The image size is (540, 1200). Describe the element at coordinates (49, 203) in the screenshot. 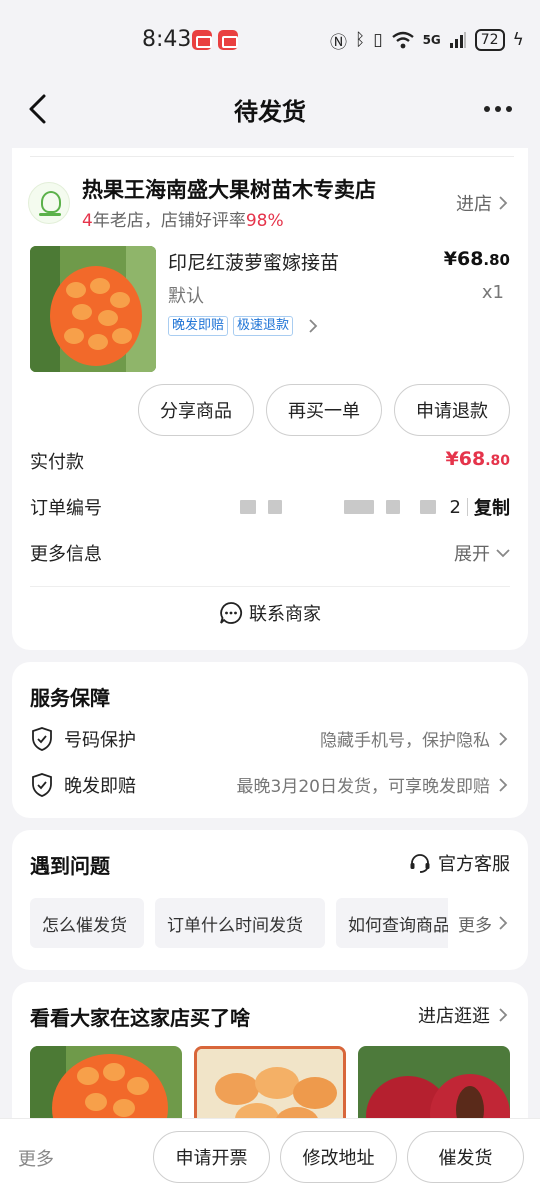

I see `shop-logo` at that location.